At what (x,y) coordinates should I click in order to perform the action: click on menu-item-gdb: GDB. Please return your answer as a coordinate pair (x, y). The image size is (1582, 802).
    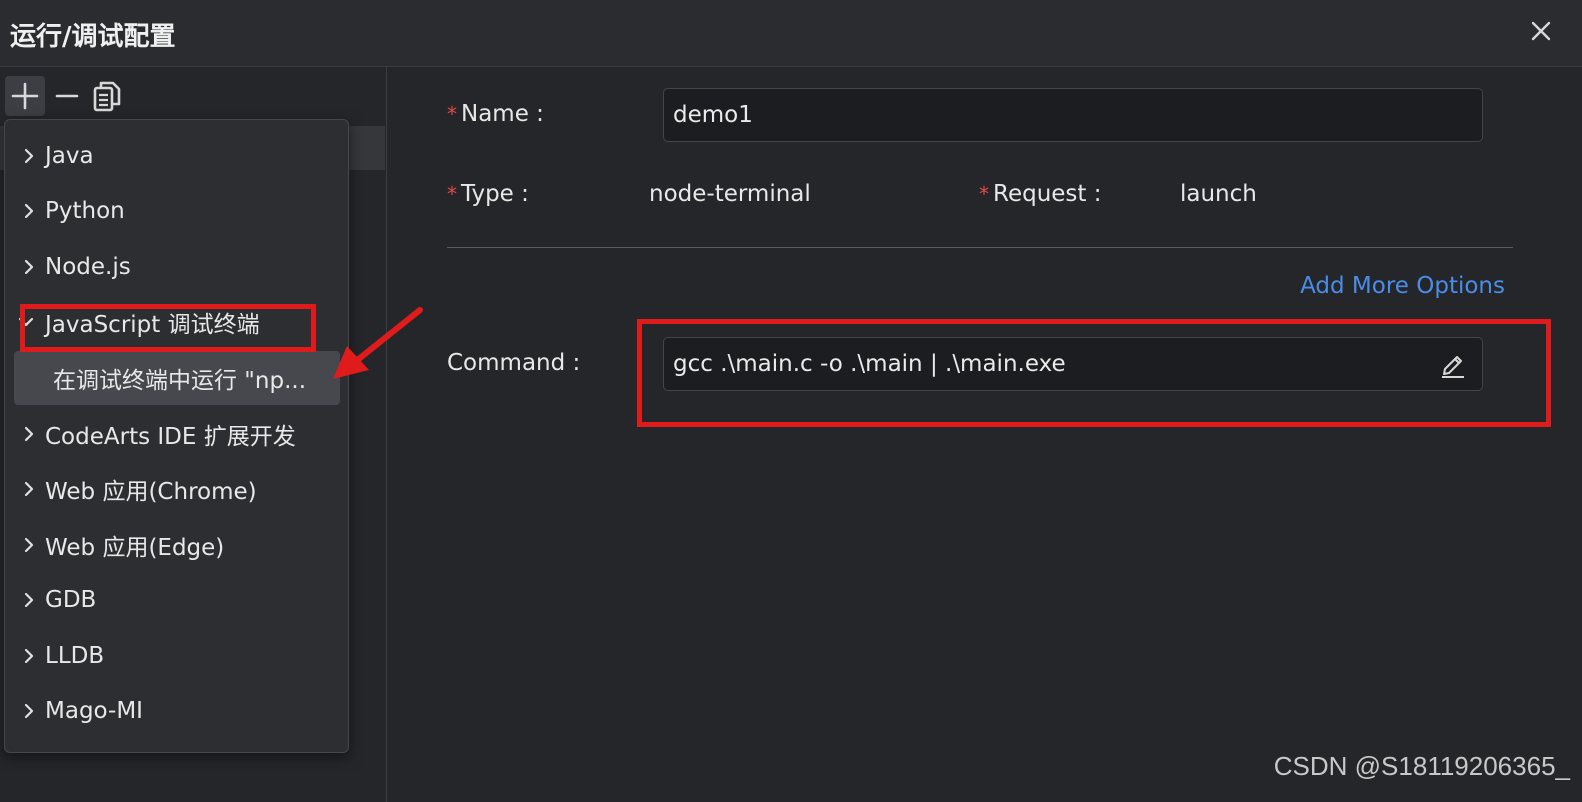
    Looking at the image, I should click on (176, 600).